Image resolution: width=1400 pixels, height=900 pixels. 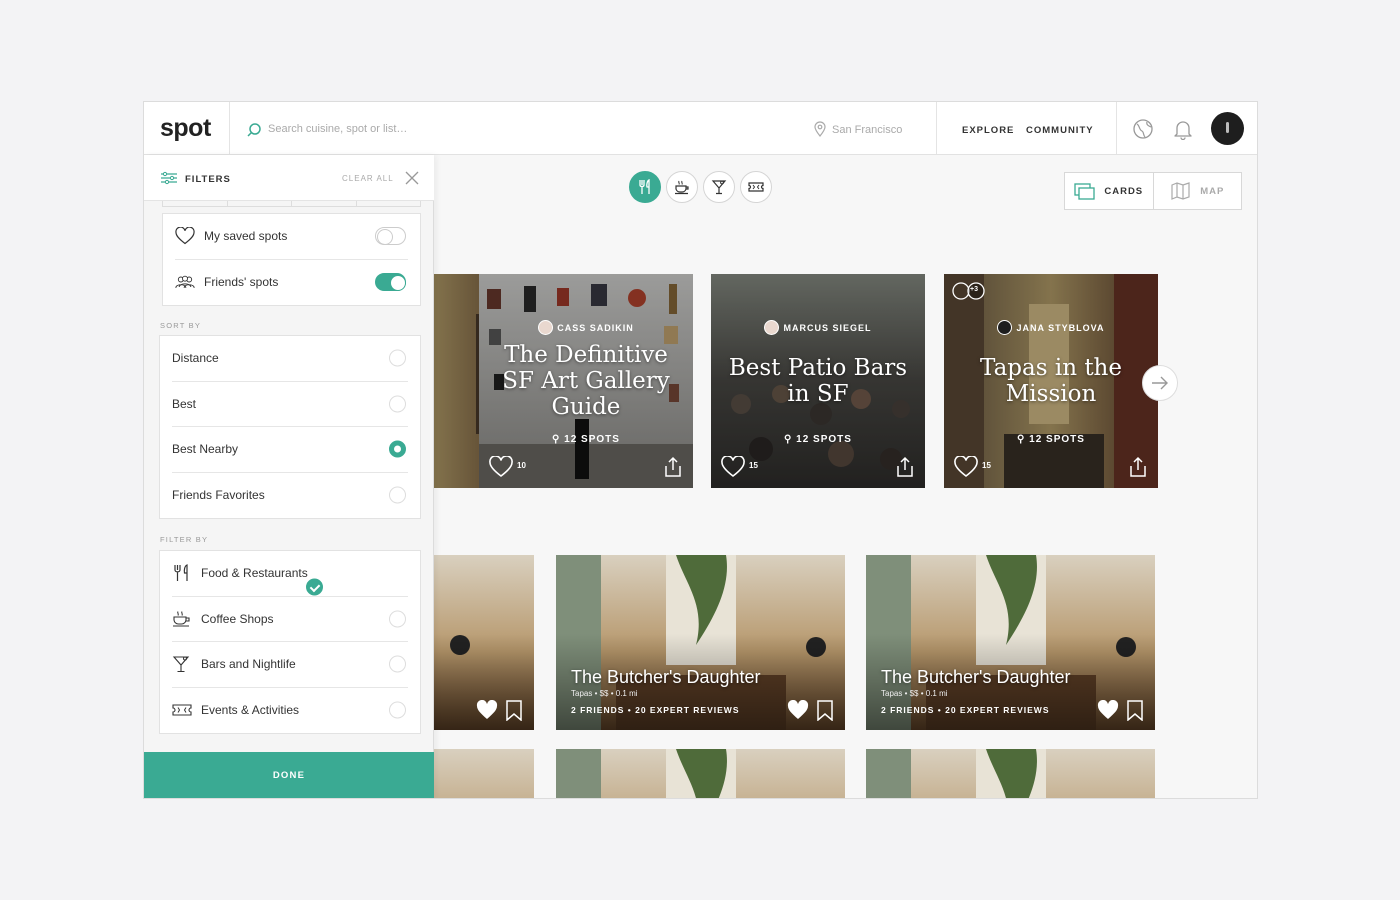 I want to click on filter-bars-nightlife: Bars and Nightlife, so click(x=290, y=665).